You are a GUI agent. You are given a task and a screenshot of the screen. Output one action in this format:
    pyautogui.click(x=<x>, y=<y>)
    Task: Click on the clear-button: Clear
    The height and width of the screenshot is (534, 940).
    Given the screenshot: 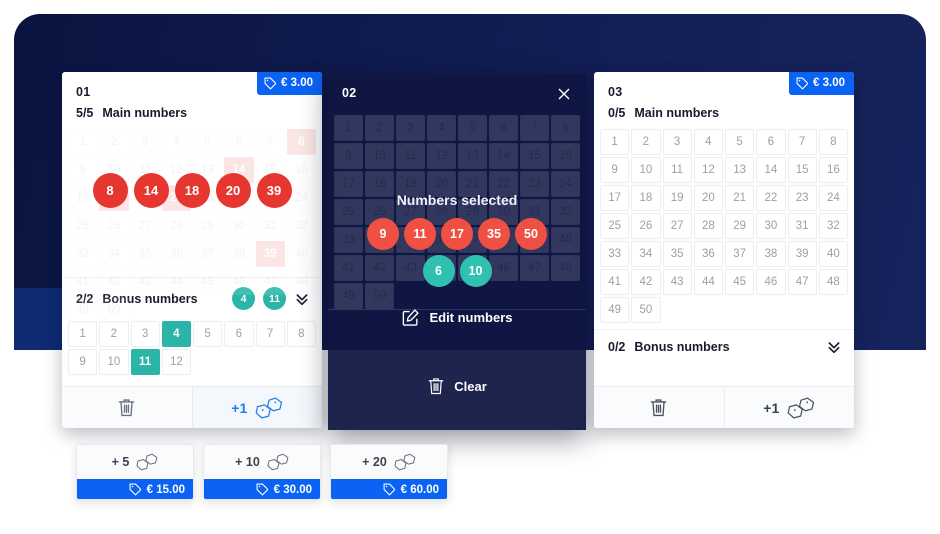 What is the action you would take?
    pyautogui.click(x=457, y=386)
    